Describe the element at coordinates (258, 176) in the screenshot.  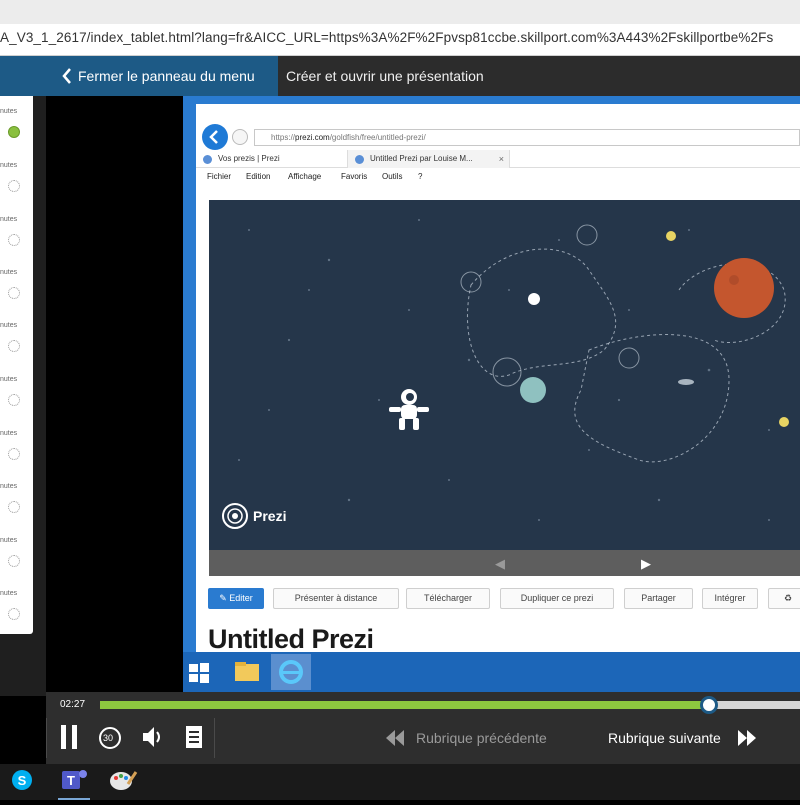
I see `menu-item: Edition` at that location.